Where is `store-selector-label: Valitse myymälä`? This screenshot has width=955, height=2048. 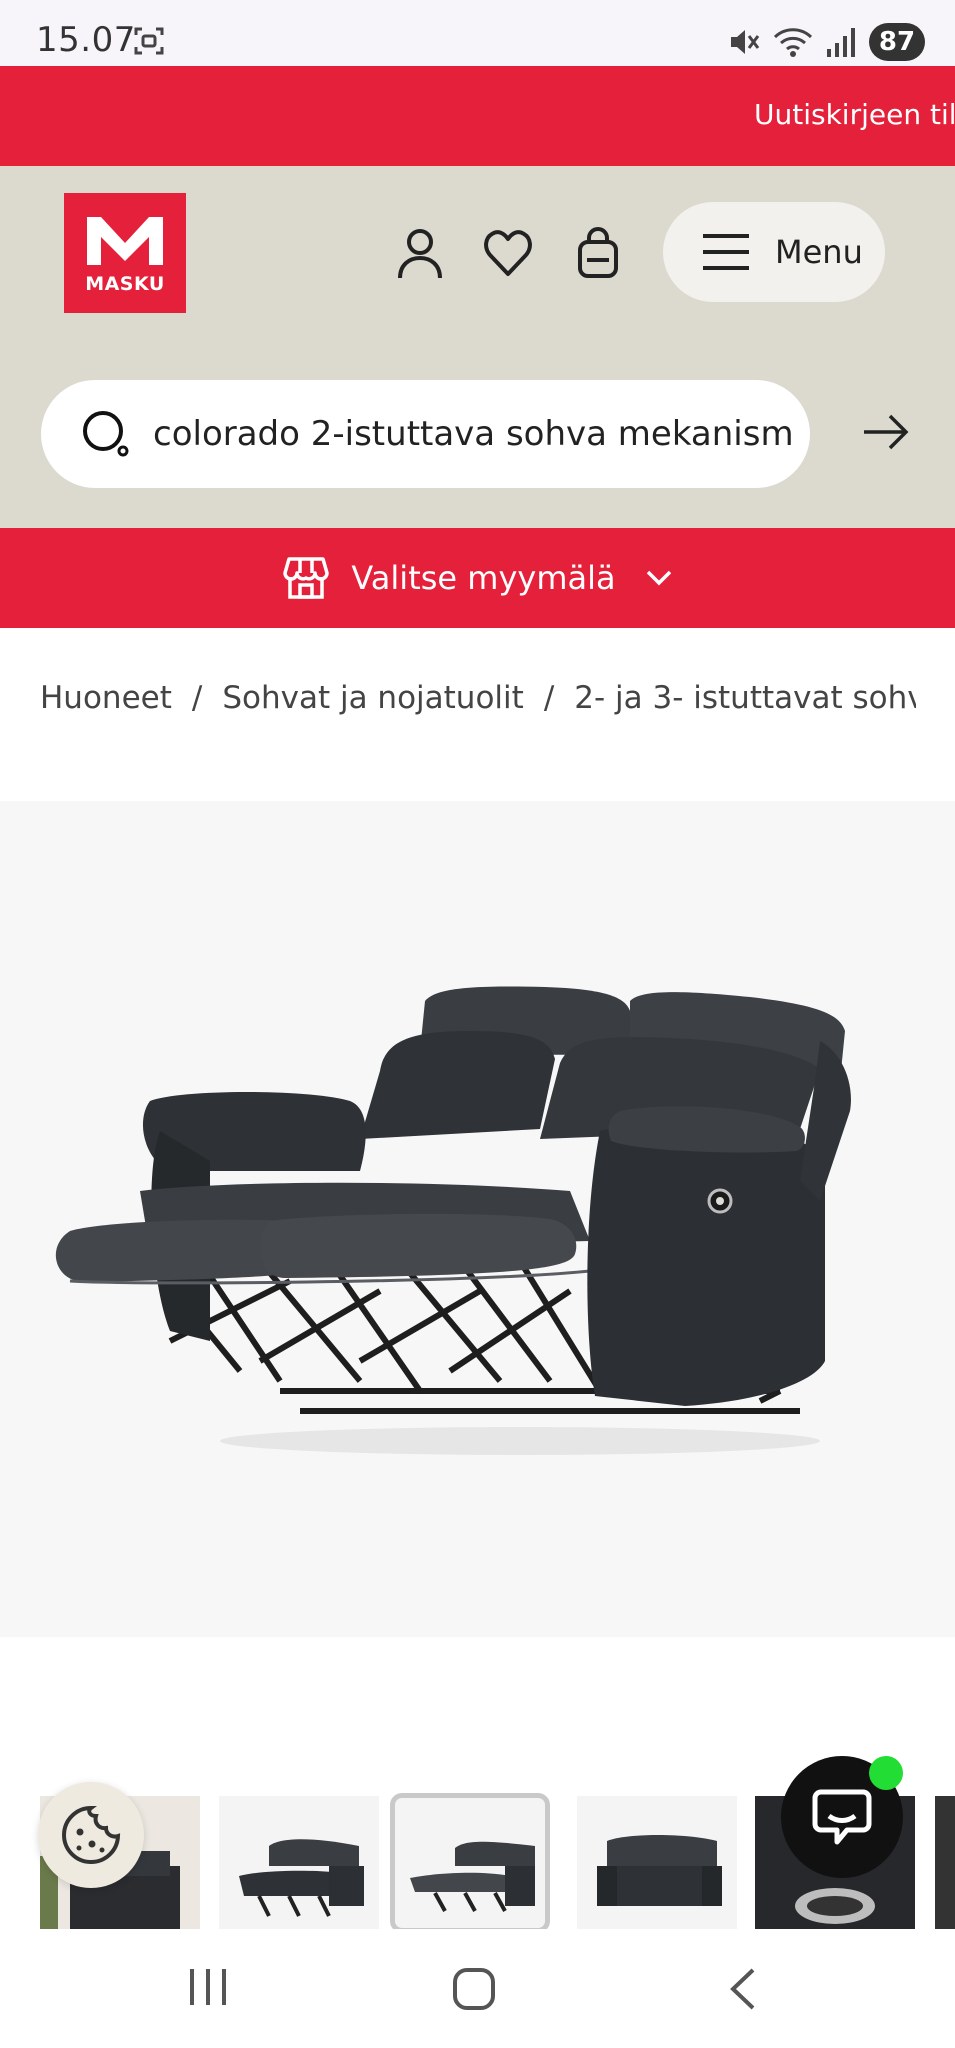
store-selector-label: Valitse myymälä is located at coordinates (483, 578).